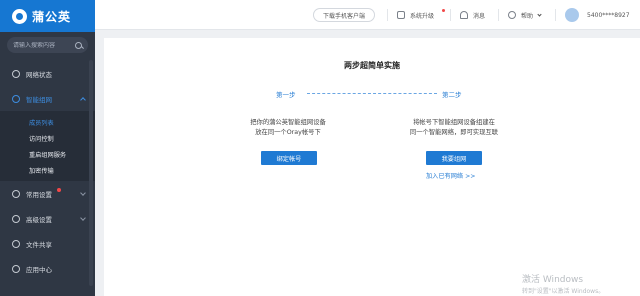 This screenshot has height=296, width=640. I want to click on bind-account-button: 绑定帐号, so click(289, 158).